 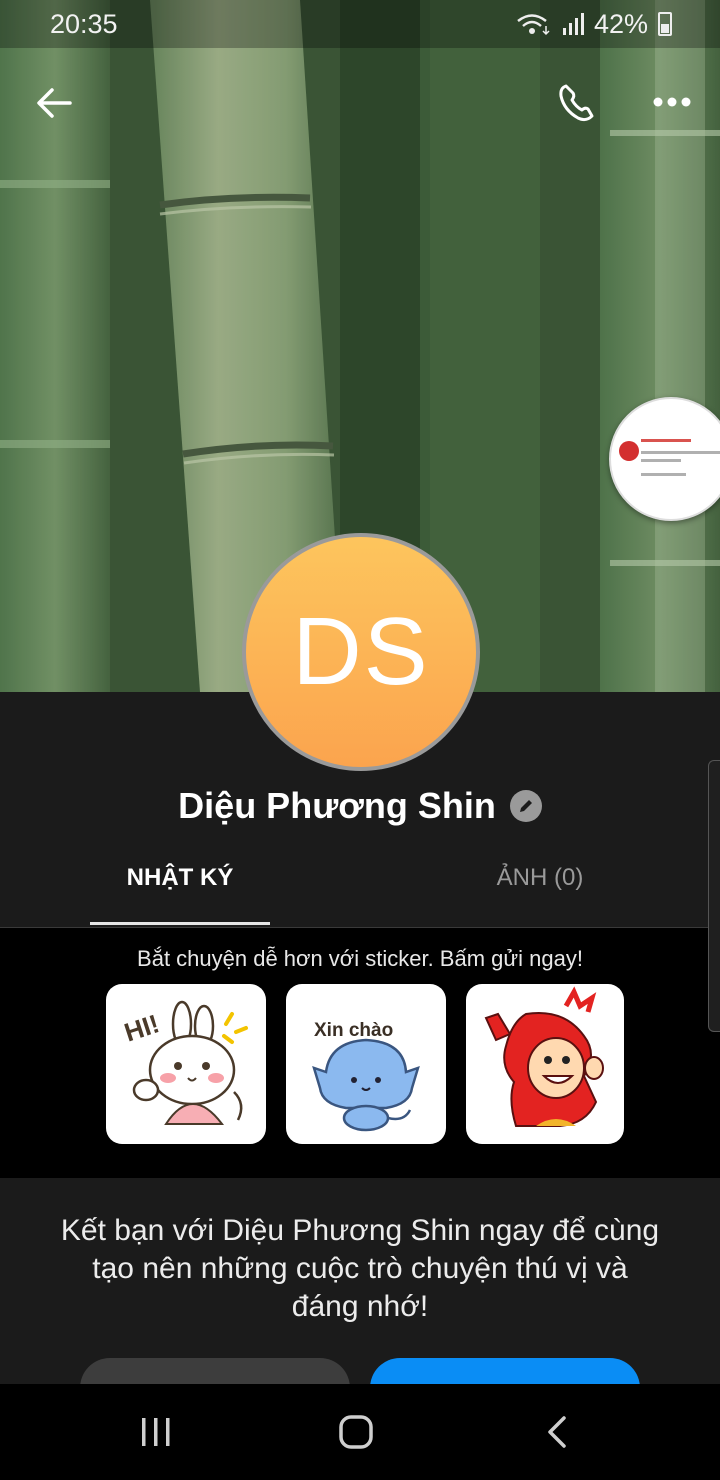 What do you see at coordinates (629, 451) in the screenshot?
I see `chat-bubble-avatar-icon` at bounding box center [629, 451].